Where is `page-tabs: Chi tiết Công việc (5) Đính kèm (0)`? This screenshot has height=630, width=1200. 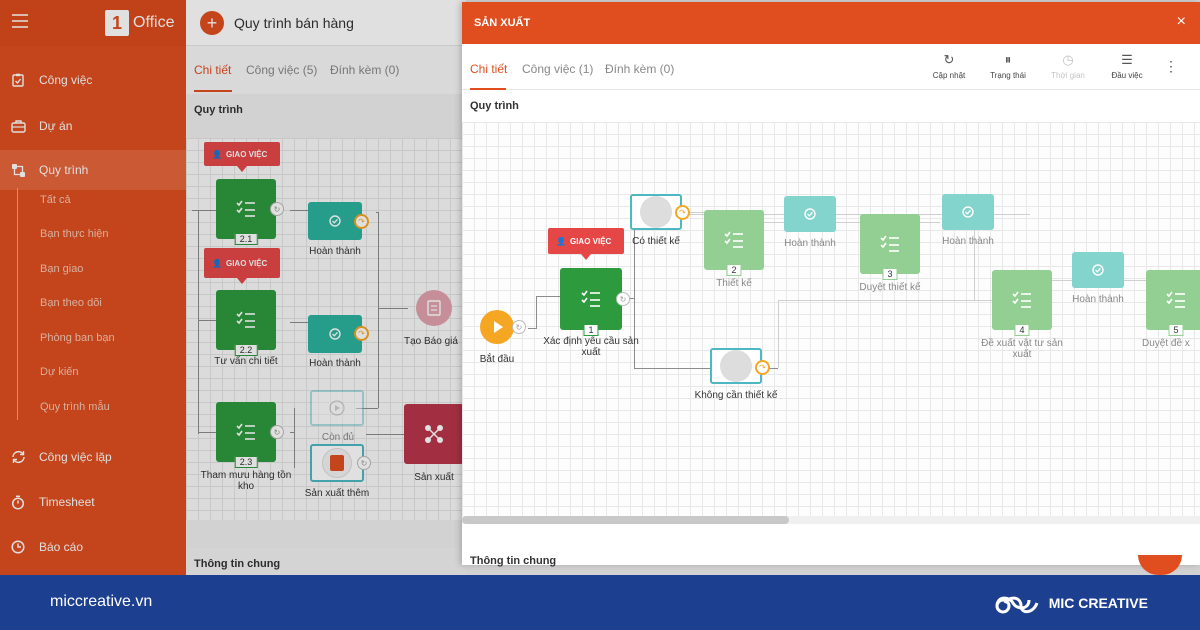 page-tabs: Chi tiết Công việc (5) Đính kèm (0) is located at coordinates (326, 70).